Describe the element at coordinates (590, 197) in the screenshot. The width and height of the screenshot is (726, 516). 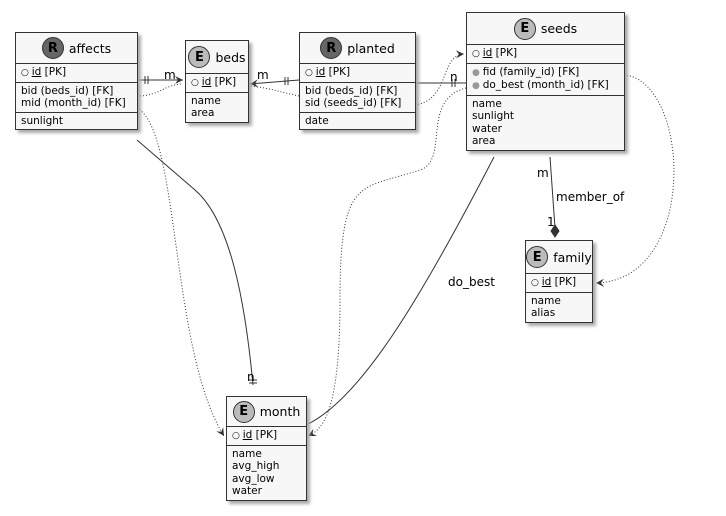
I see `relationship-label-member-of: member_of` at that location.